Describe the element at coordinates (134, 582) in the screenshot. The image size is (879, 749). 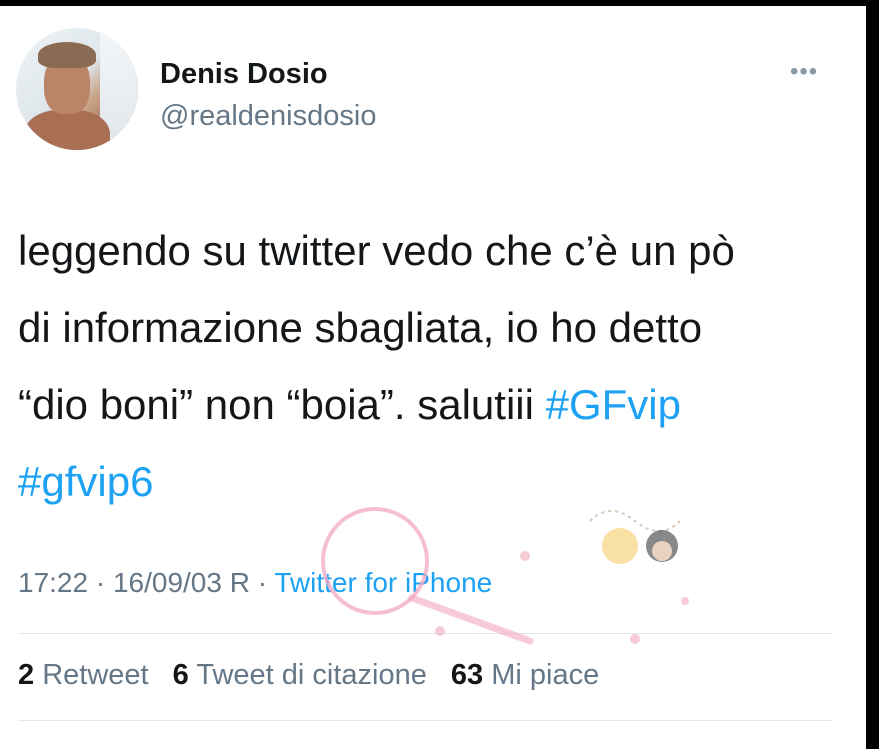
I see `timestamp: 17:22 · 16/09/03 R` at that location.